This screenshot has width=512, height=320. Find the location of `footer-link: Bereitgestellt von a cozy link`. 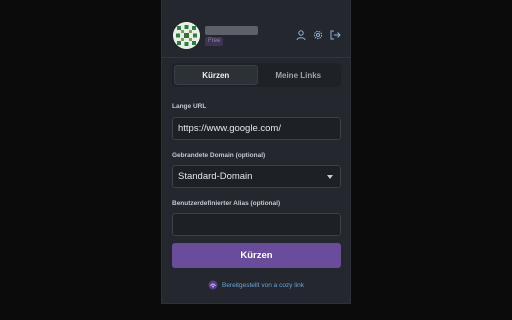

footer-link: Bereitgestellt von a cozy link is located at coordinates (263, 285).